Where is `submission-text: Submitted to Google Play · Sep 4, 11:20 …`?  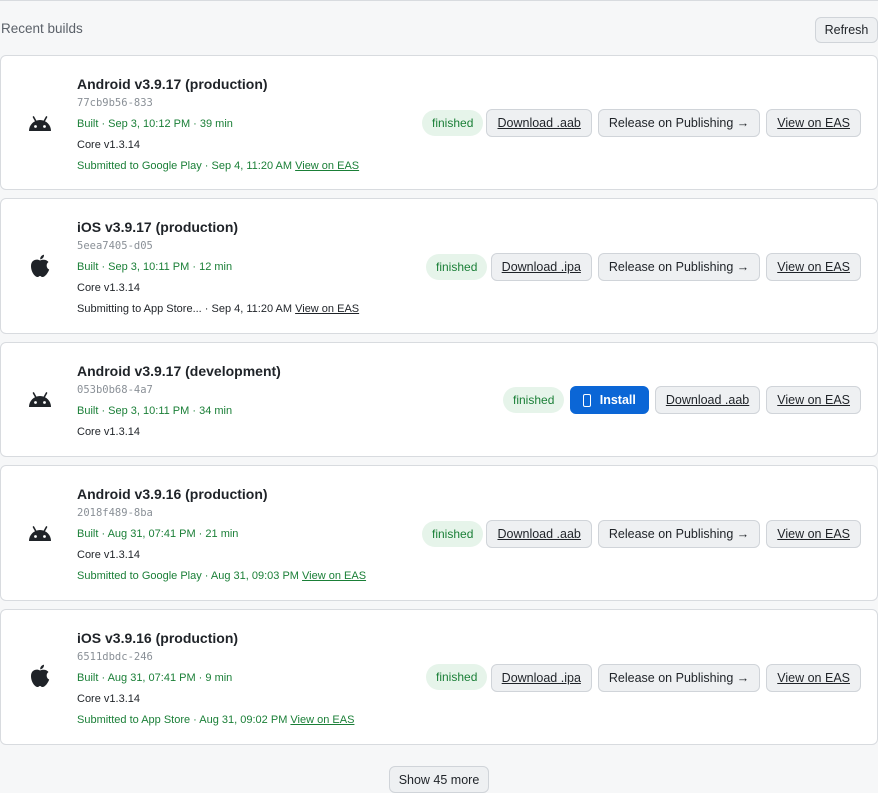
submission-text: Submitted to Google Play · Sep 4, 11:20 … is located at coordinates (185, 166).